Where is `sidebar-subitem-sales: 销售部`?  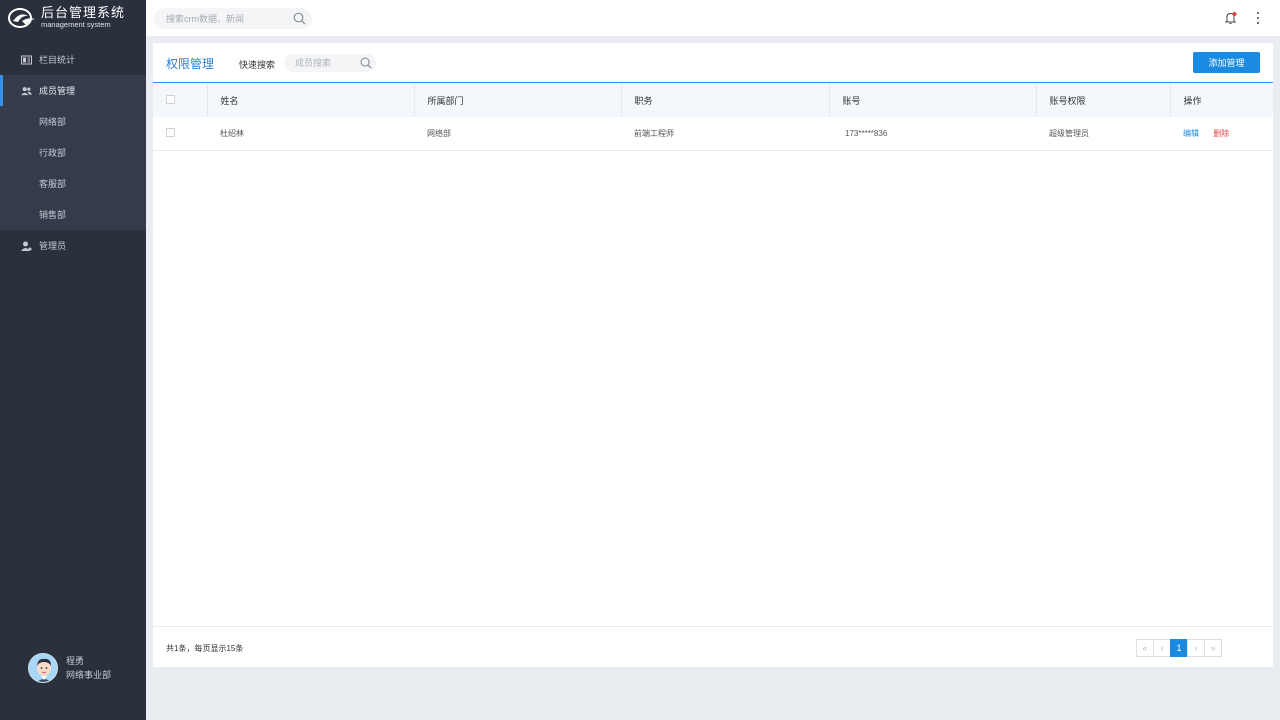
sidebar-subitem-sales: 销售部 is located at coordinates (73, 214).